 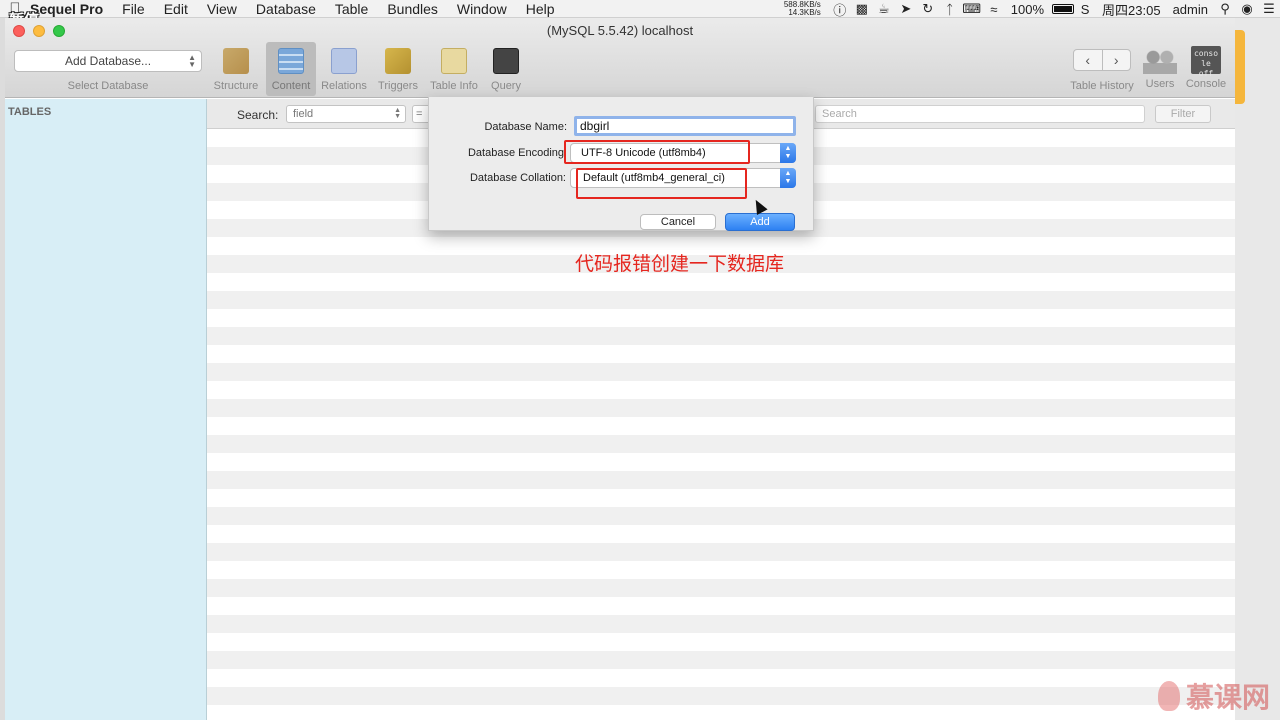 What do you see at coordinates (515, 153) in the screenshot?
I see `database-encoding-label: Database Encoding` at bounding box center [515, 153].